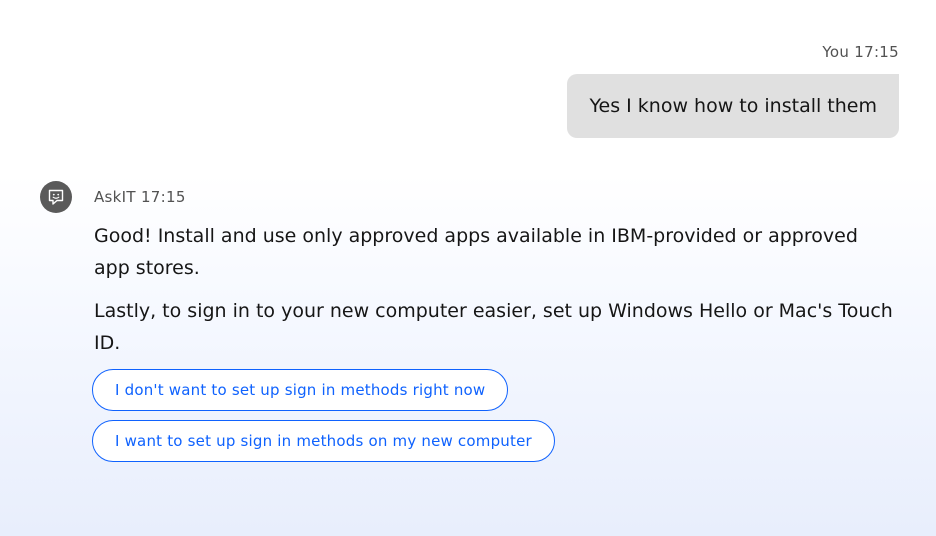  I want to click on user-message-meta: You 17:15, so click(860, 52).